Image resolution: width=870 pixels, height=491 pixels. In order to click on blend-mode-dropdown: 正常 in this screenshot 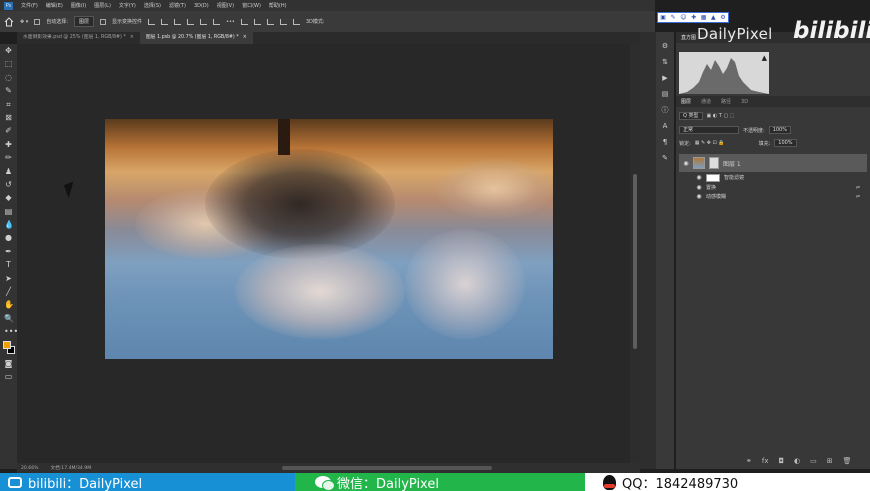, I will do `click(709, 130)`.